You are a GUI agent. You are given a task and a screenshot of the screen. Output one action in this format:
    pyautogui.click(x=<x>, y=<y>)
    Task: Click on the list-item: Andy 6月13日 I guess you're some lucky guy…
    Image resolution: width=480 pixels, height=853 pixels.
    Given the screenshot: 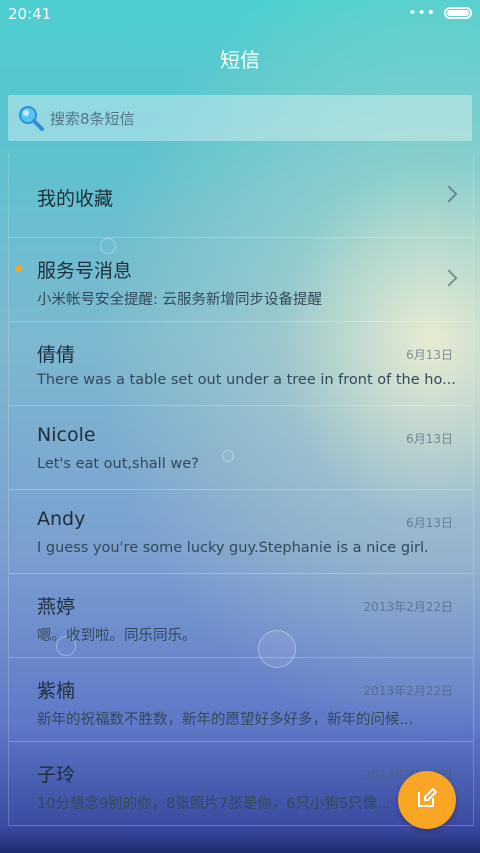 What is the action you would take?
    pyautogui.click(x=241, y=532)
    